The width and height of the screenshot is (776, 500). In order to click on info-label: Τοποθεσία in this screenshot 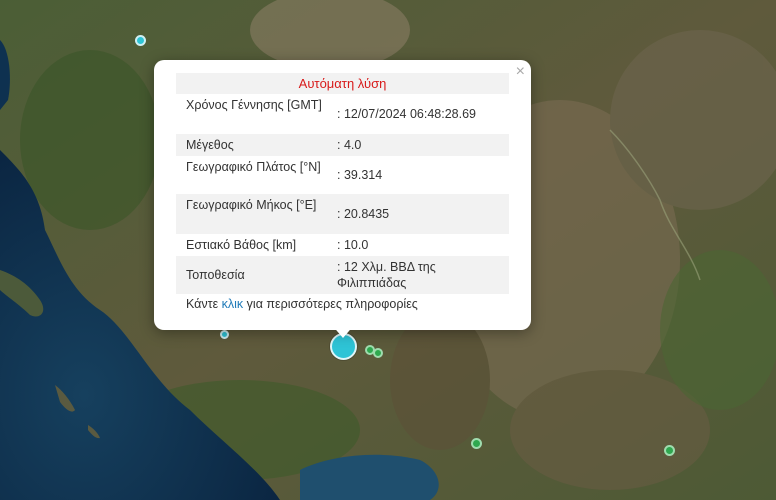, I will do `click(215, 275)`.